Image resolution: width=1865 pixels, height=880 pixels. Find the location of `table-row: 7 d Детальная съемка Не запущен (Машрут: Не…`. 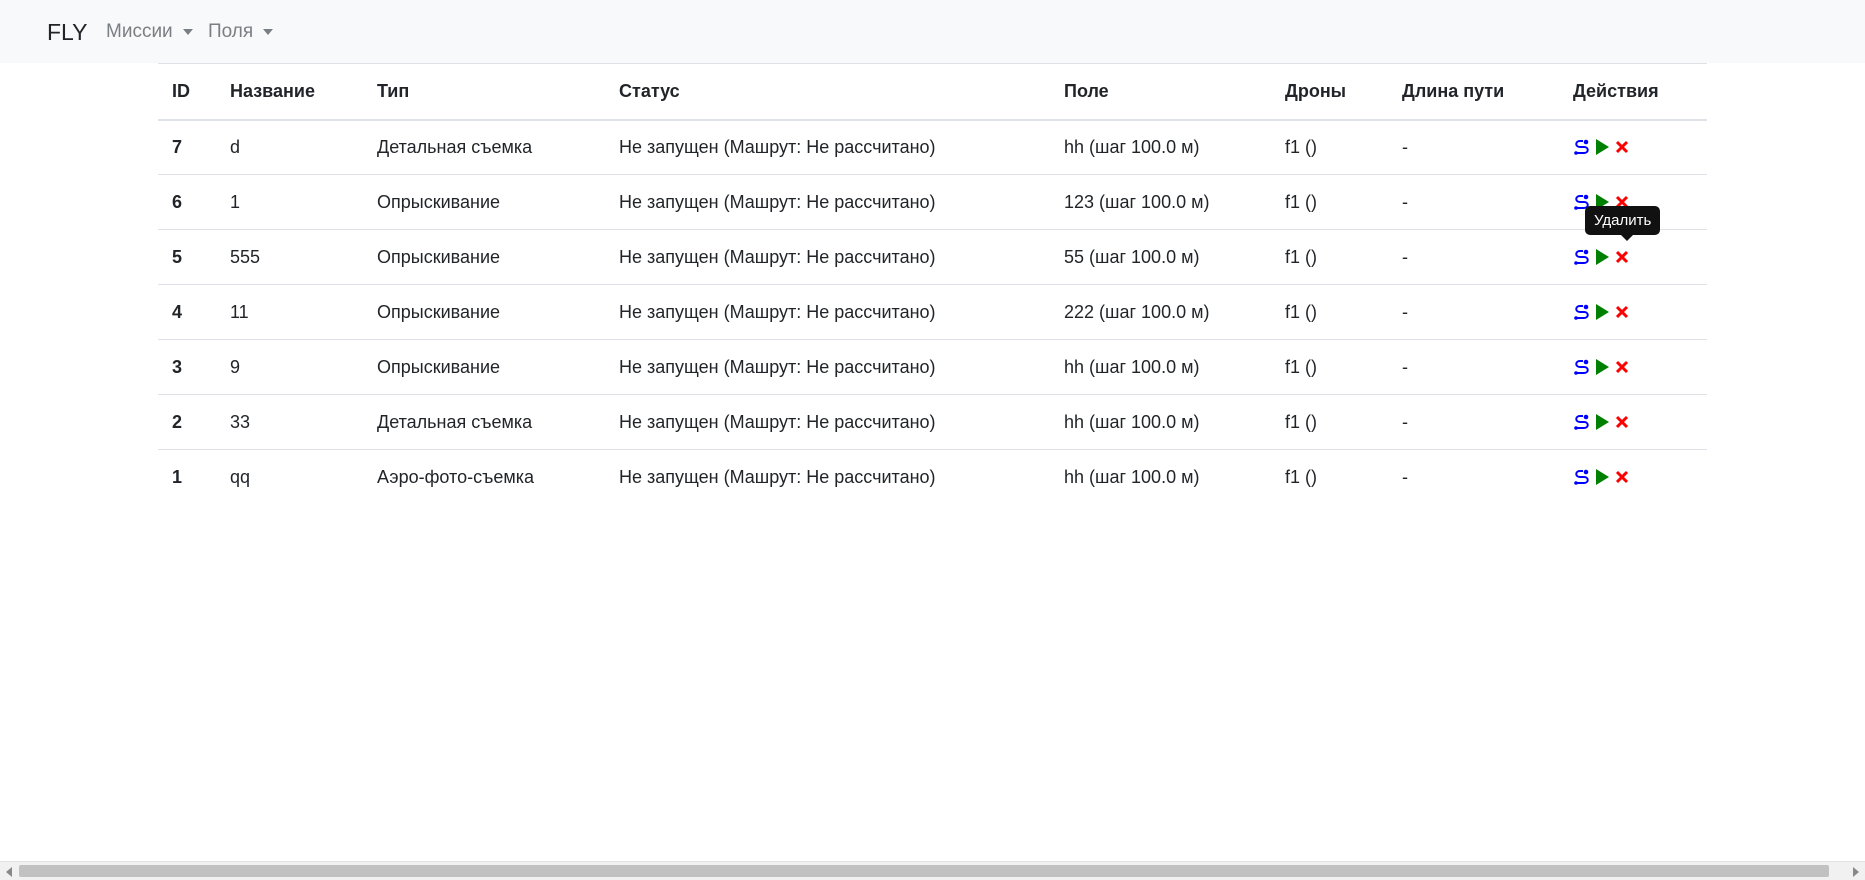

table-row: 7 d Детальная съемка Не запущен (Машрут: Не… is located at coordinates (932, 147).